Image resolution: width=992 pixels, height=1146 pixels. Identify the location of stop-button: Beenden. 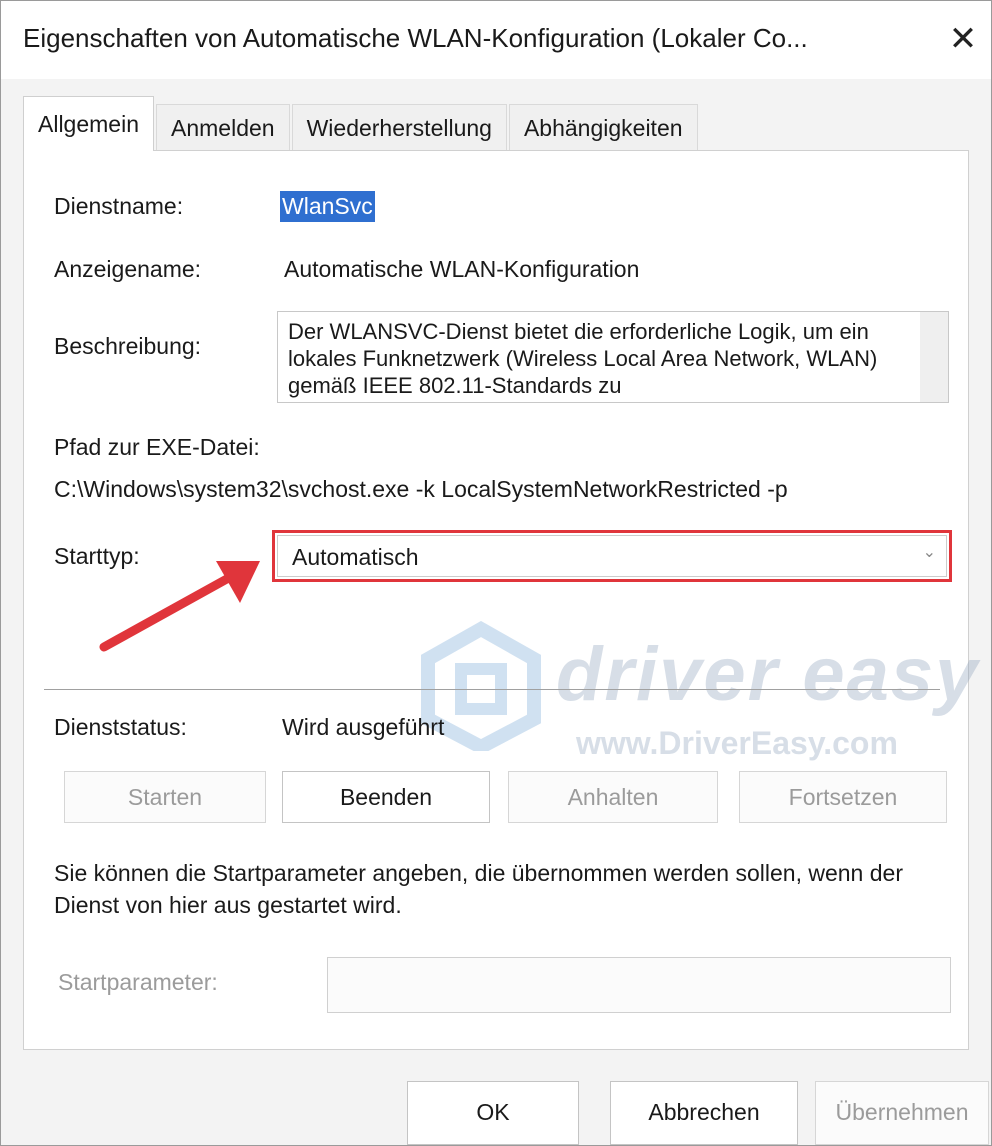
(386, 797).